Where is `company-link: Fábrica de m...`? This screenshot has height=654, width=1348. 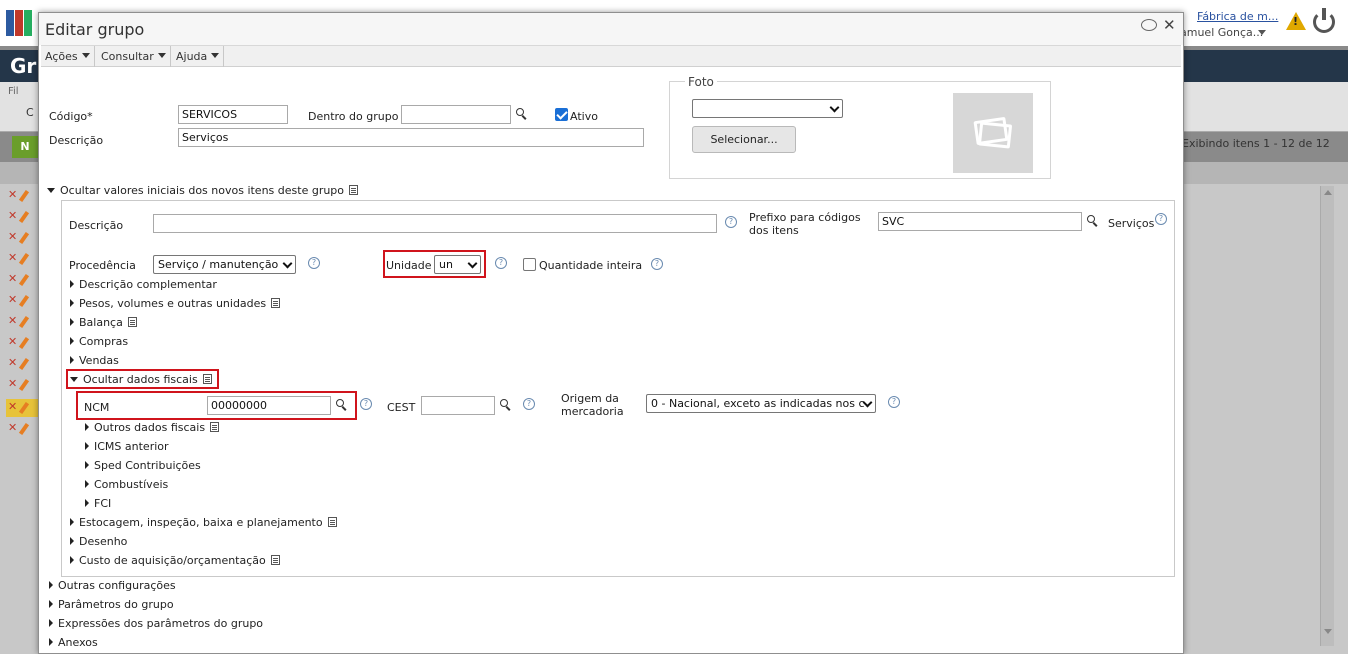
company-link: Fábrica de m... is located at coordinates (1237, 16).